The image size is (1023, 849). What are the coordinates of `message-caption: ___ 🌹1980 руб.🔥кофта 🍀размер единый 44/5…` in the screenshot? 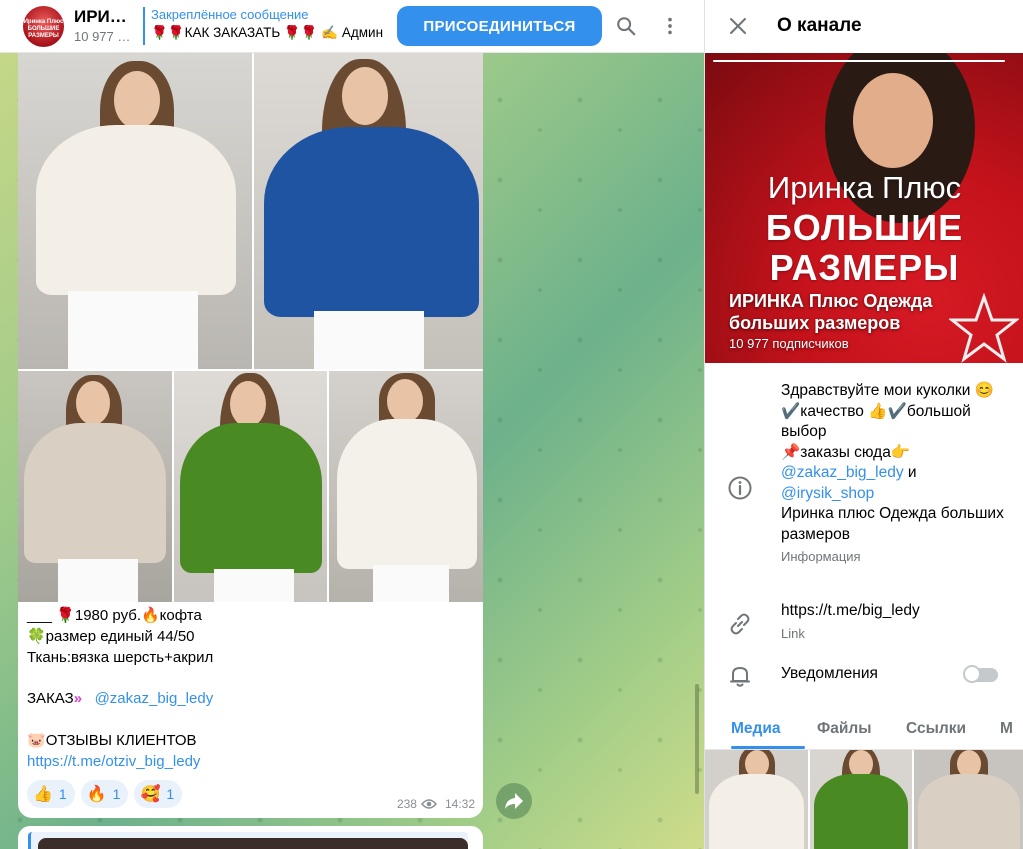 It's located at (252, 689).